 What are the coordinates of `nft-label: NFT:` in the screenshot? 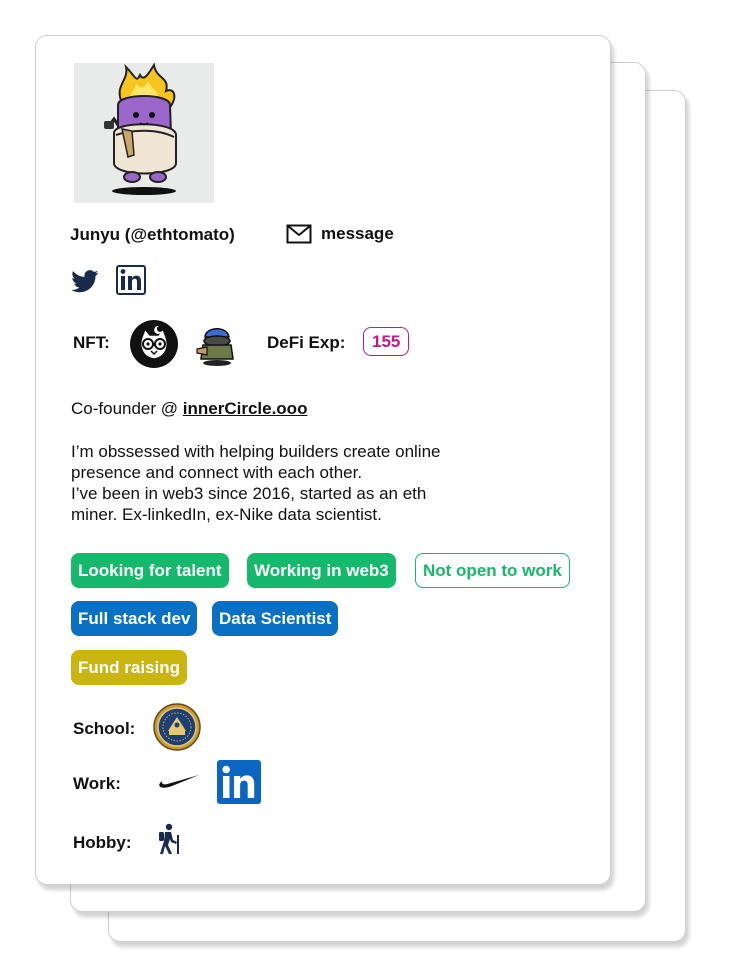 It's located at (91, 342).